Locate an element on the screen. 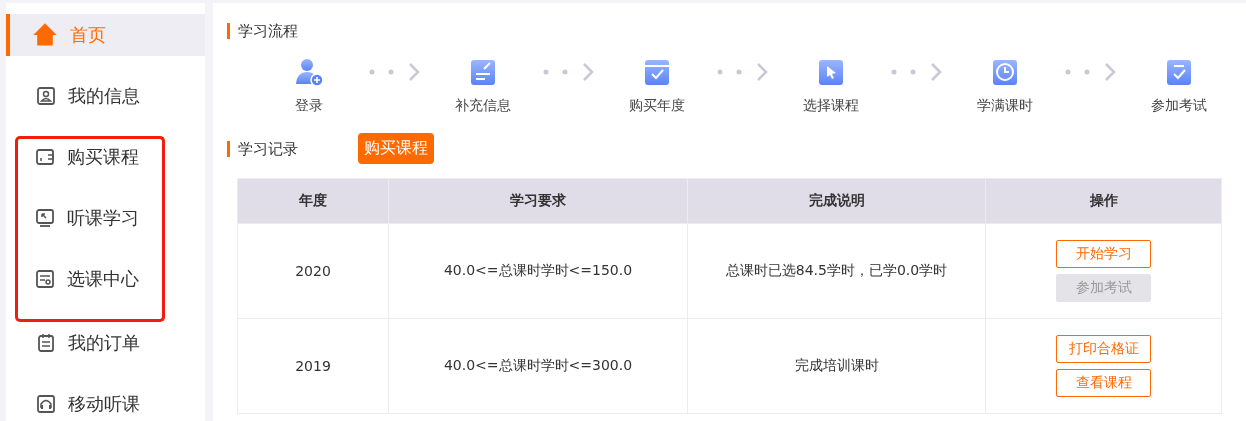 The width and height of the screenshot is (1246, 421). user-add-icon is located at coordinates (309, 72).